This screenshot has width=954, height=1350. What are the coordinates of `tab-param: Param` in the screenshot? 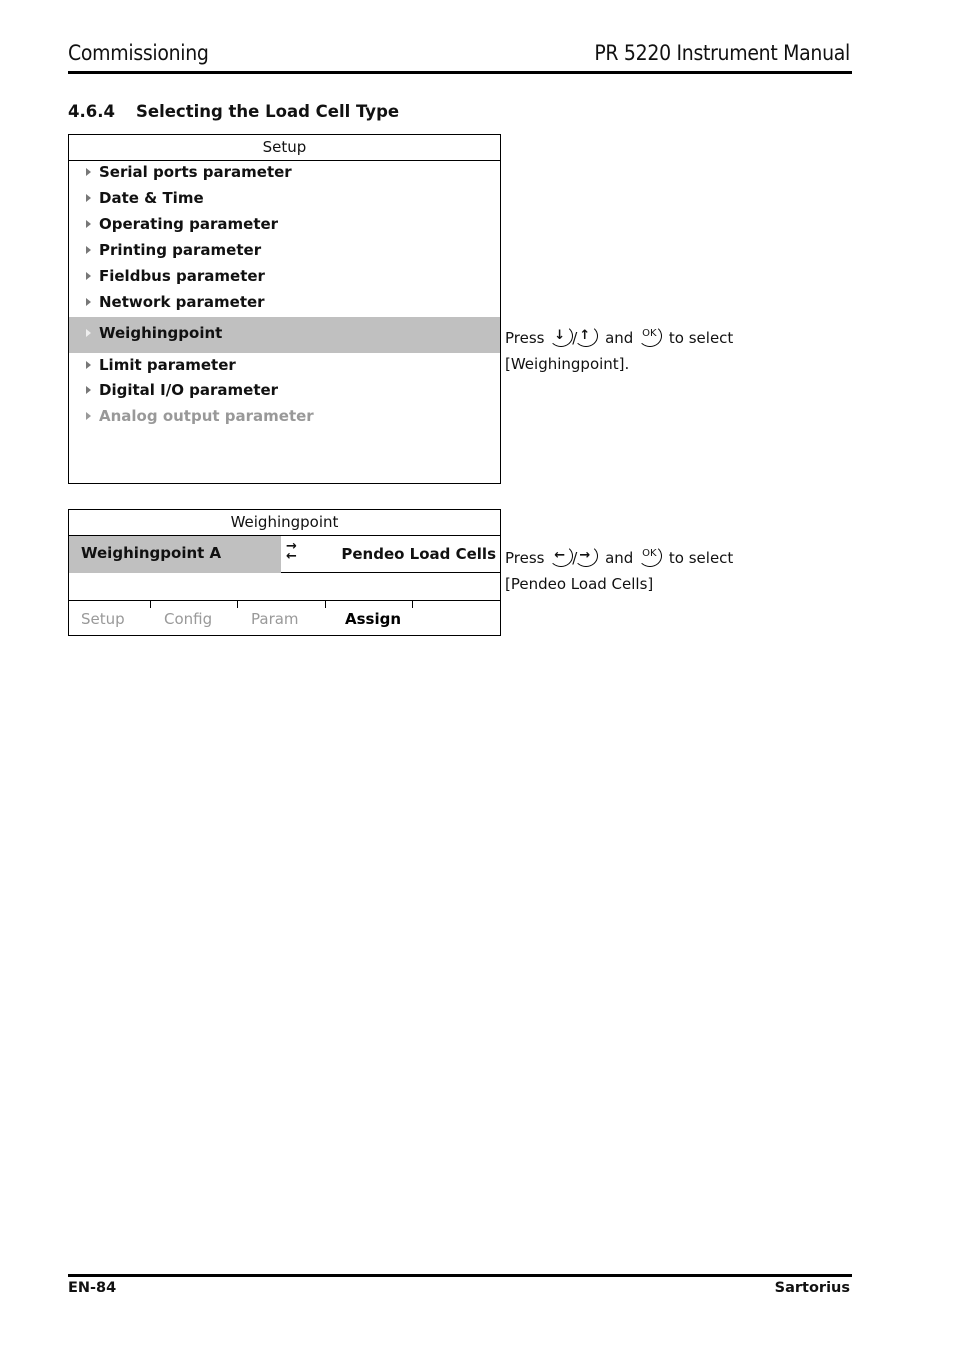 It's located at (275, 618).